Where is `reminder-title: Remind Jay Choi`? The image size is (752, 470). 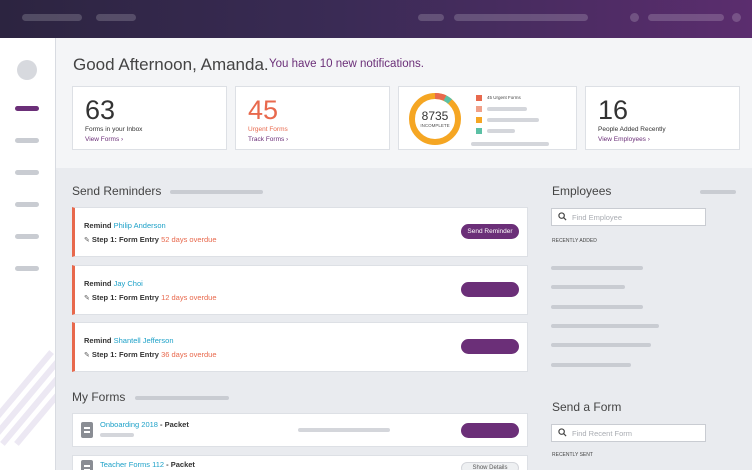
reminder-title: Remind Jay Choi is located at coordinates (113, 283).